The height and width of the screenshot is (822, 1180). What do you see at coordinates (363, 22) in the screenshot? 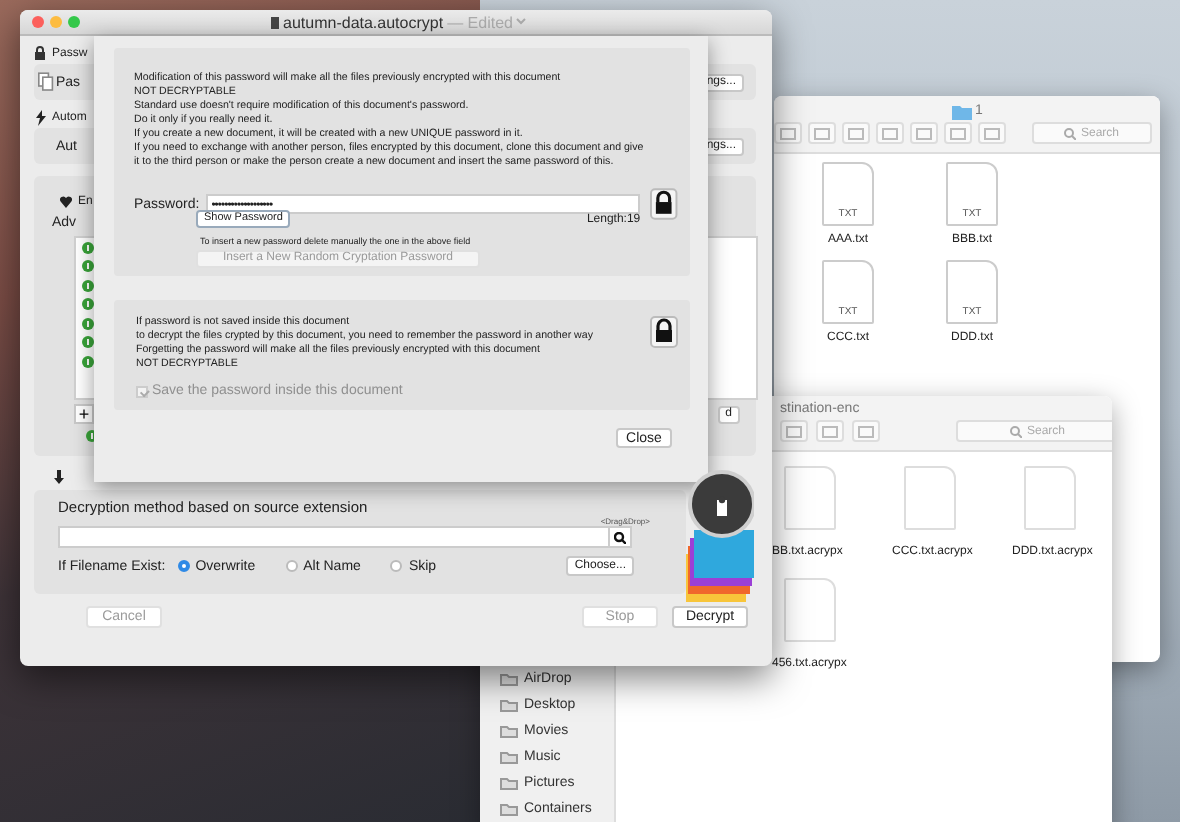
I see `window-title: autumn-data.autocrypt` at bounding box center [363, 22].